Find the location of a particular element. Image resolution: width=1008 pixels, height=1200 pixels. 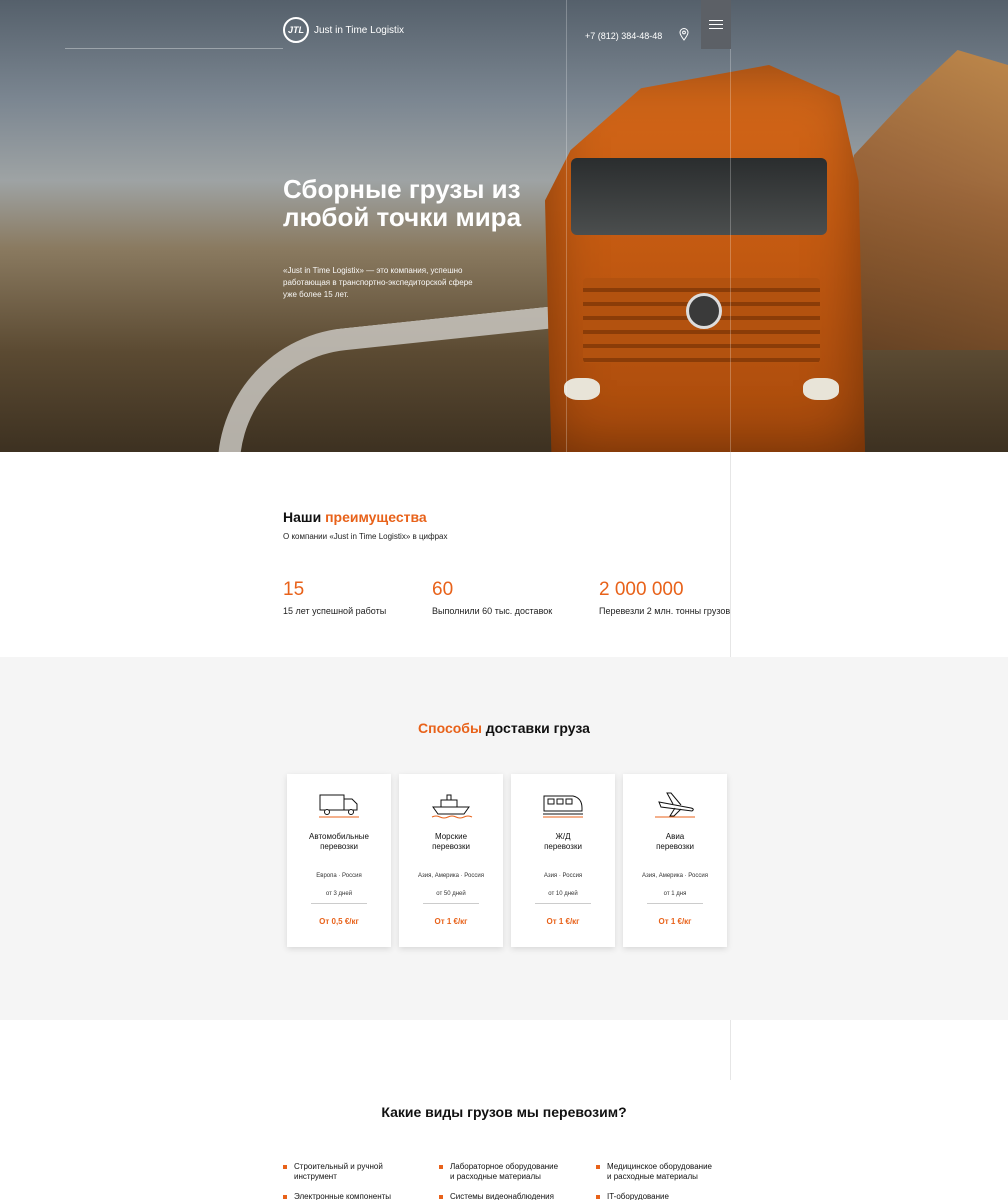

cargo-item-line1: Лабораторное оборудование is located at coordinates (504, 1166).